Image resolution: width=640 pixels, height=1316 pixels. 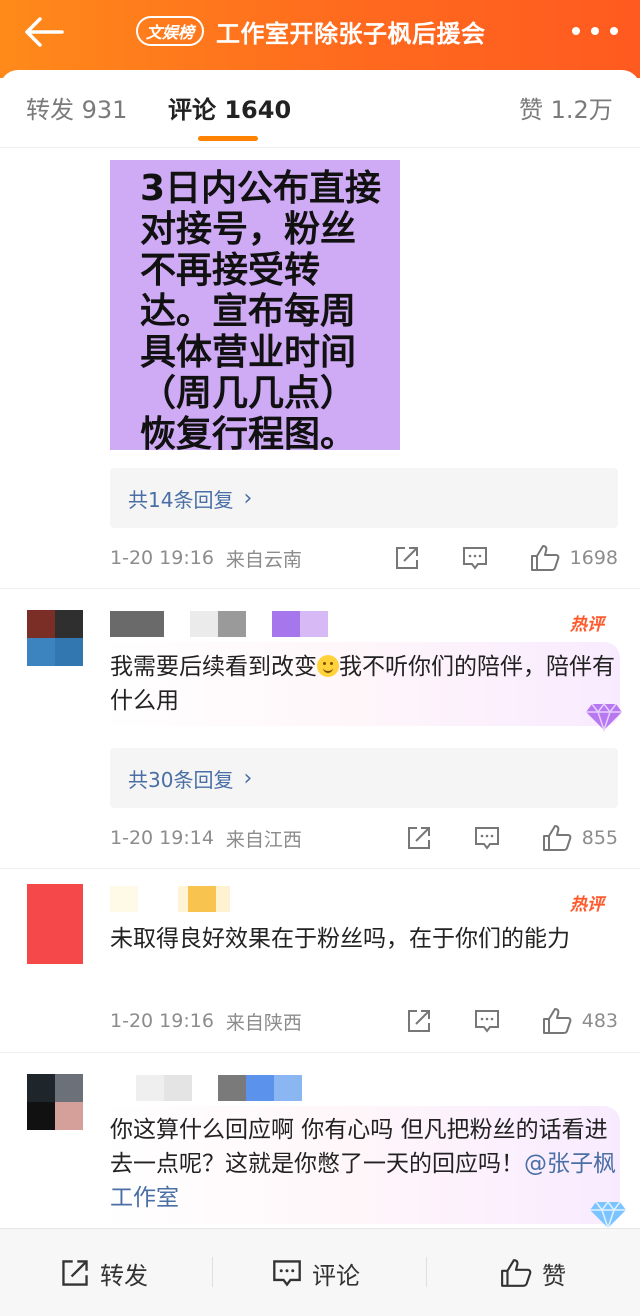 I want to click on back-arrow-icon, so click(x=44, y=32).